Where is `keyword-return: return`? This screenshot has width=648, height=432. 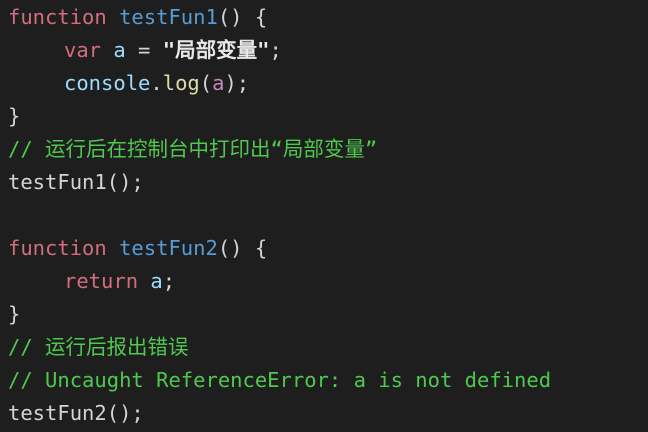 keyword-return: return is located at coordinates (101, 281).